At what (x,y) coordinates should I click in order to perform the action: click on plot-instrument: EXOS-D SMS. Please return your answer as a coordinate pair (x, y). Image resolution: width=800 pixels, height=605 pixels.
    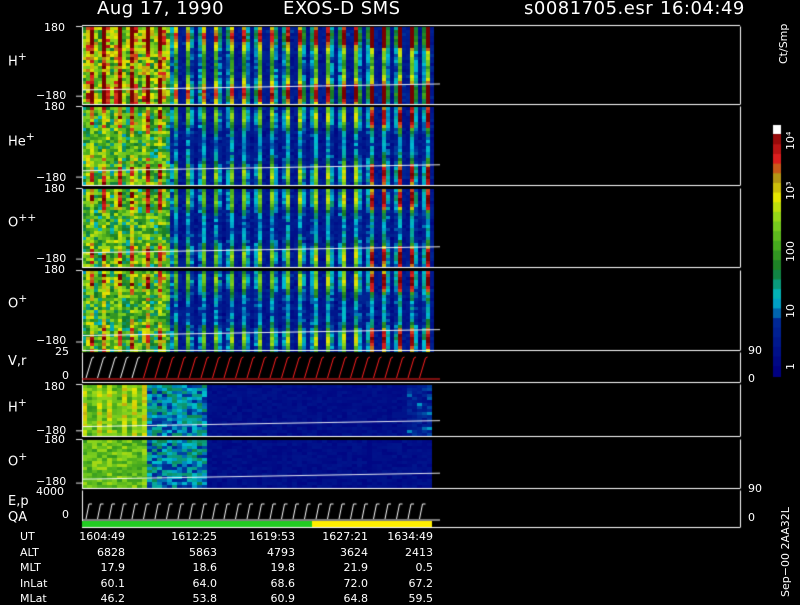
    Looking at the image, I should click on (342, 9).